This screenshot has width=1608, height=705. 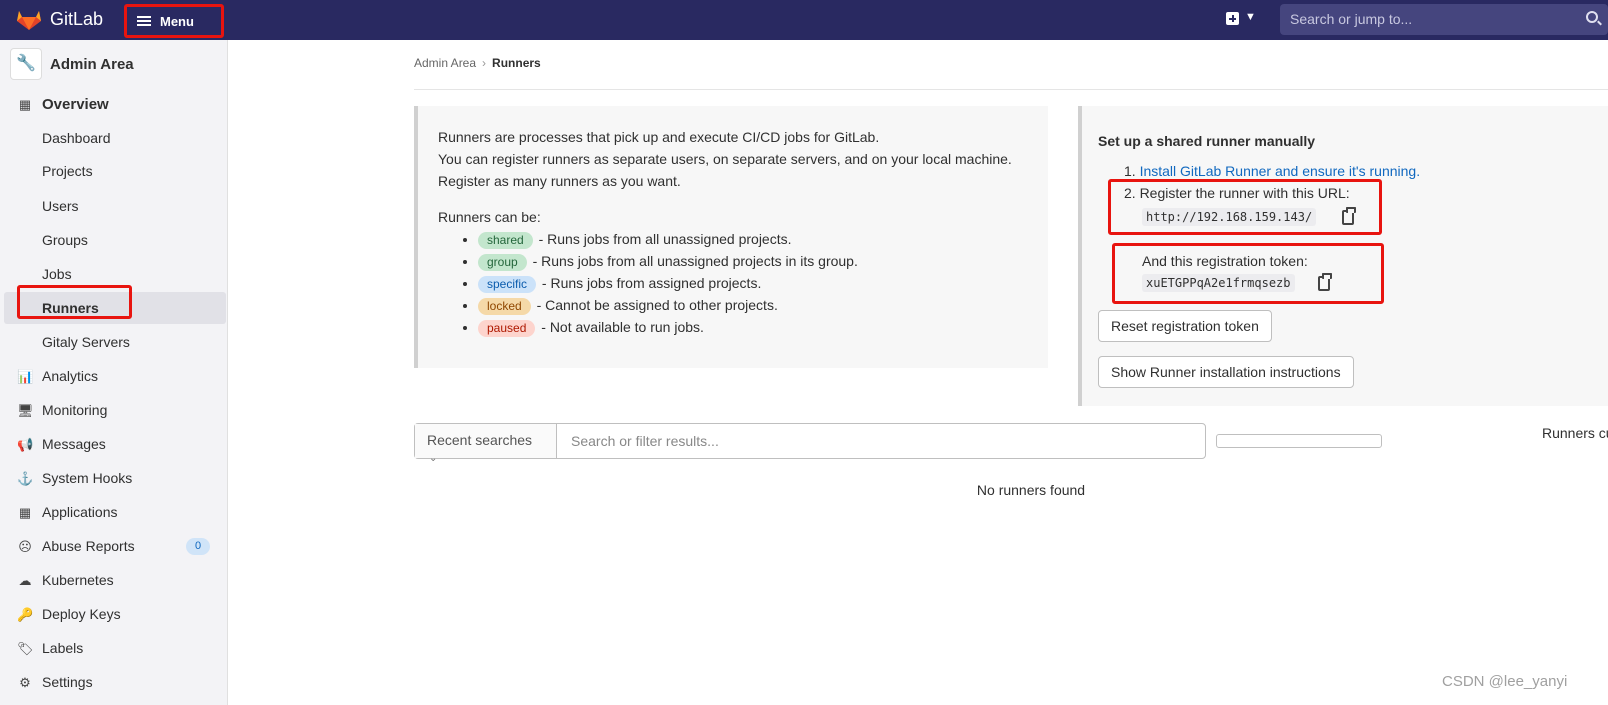 I want to click on hamburger-icon, so click(x=144, y=21).